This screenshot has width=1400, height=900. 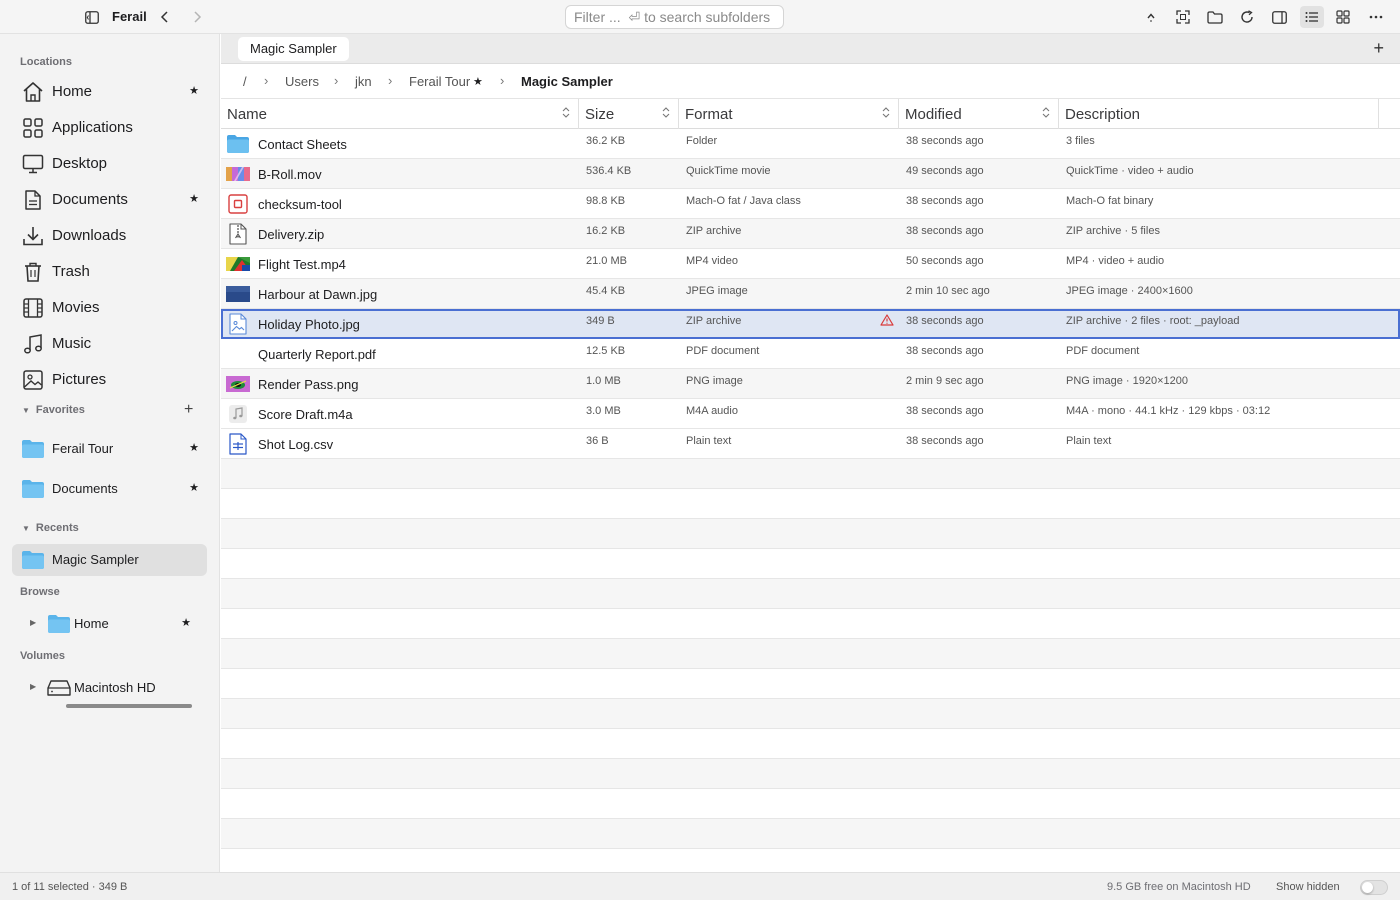 I want to click on file-description: 3 files, so click(x=1080, y=141).